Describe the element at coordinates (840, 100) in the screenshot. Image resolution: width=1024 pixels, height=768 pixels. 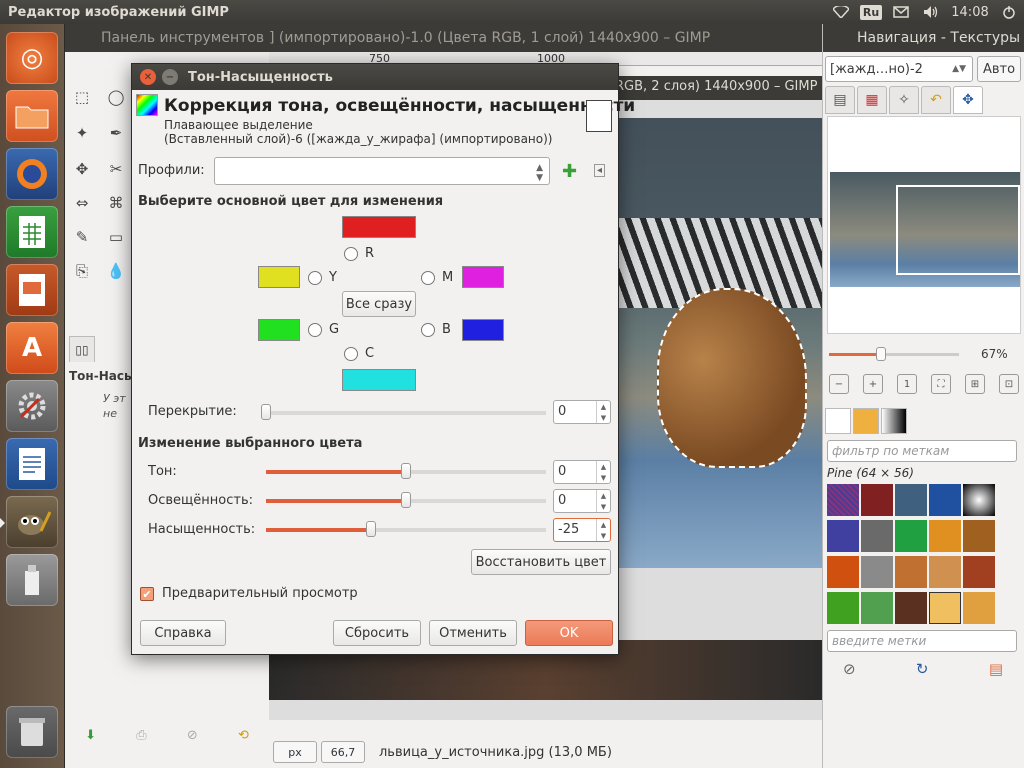
I see `tab-layers: ▤` at that location.